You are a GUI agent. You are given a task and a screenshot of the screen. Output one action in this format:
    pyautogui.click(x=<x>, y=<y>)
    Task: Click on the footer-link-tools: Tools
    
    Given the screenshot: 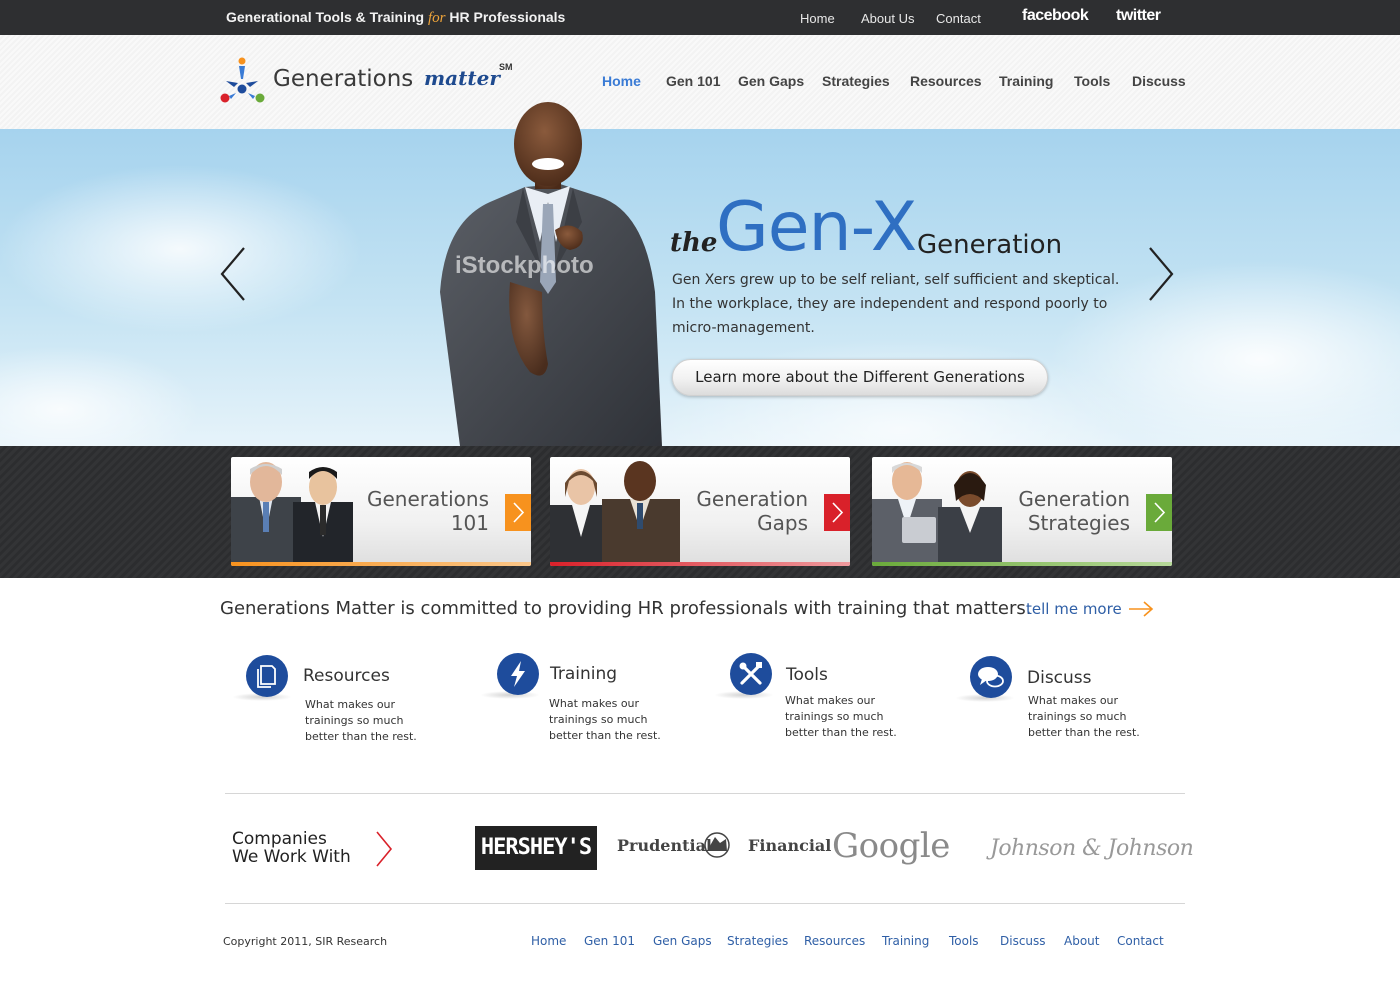 What is the action you would take?
    pyautogui.click(x=964, y=941)
    